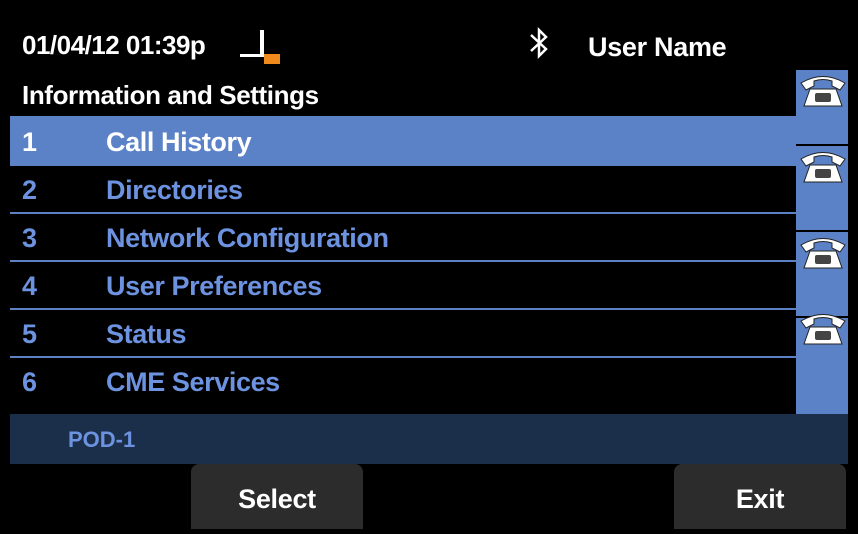 The image size is (858, 534). What do you see at coordinates (114, 45) in the screenshot?
I see `datetime: 01/04/12 01:39p` at bounding box center [114, 45].